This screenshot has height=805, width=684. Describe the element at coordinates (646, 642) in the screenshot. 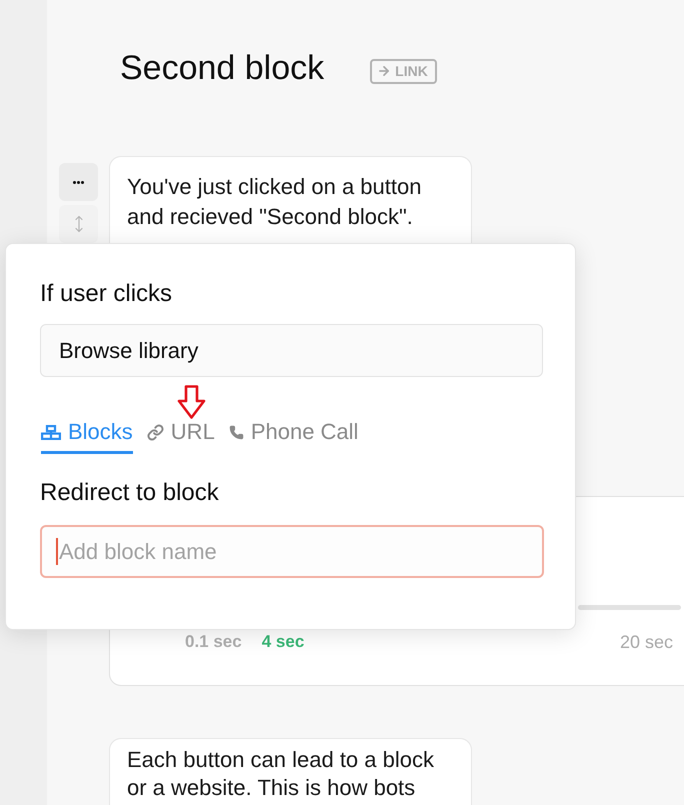

I see `max-label: 20 sec` at that location.